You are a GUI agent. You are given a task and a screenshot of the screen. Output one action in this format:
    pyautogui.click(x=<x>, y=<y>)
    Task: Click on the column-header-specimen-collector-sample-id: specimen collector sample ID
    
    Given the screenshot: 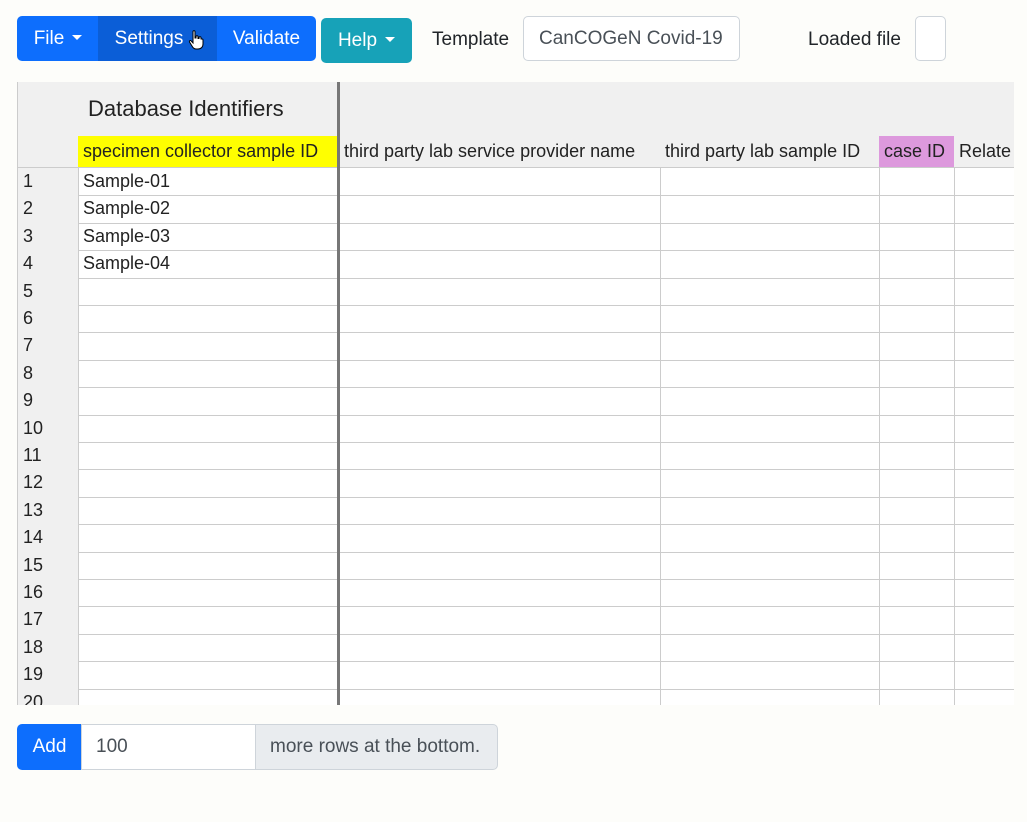 What is the action you would take?
    pyautogui.click(x=209, y=152)
    